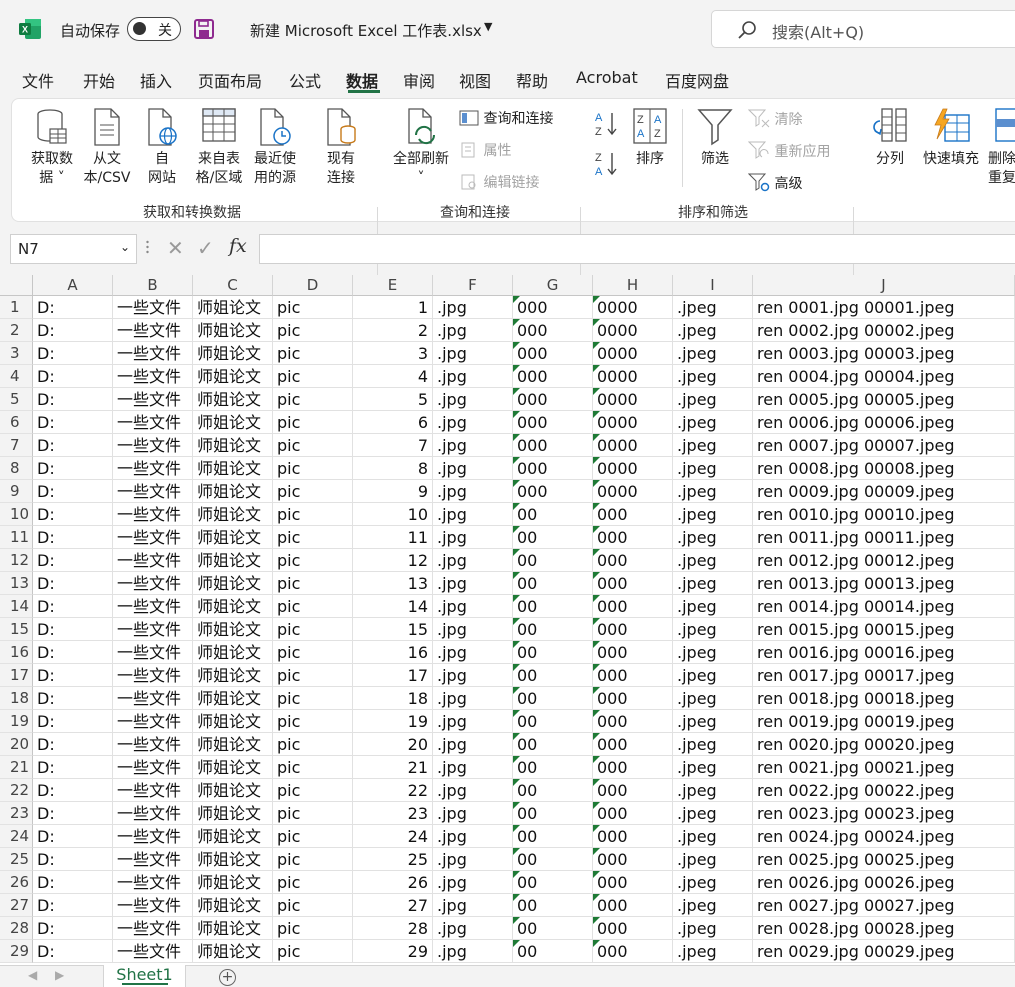 The width and height of the screenshot is (1015, 987). What do you see at coordinates (16, 951) in the screenshot?
I see `row-header: 29` at bounding box center [16, 951].